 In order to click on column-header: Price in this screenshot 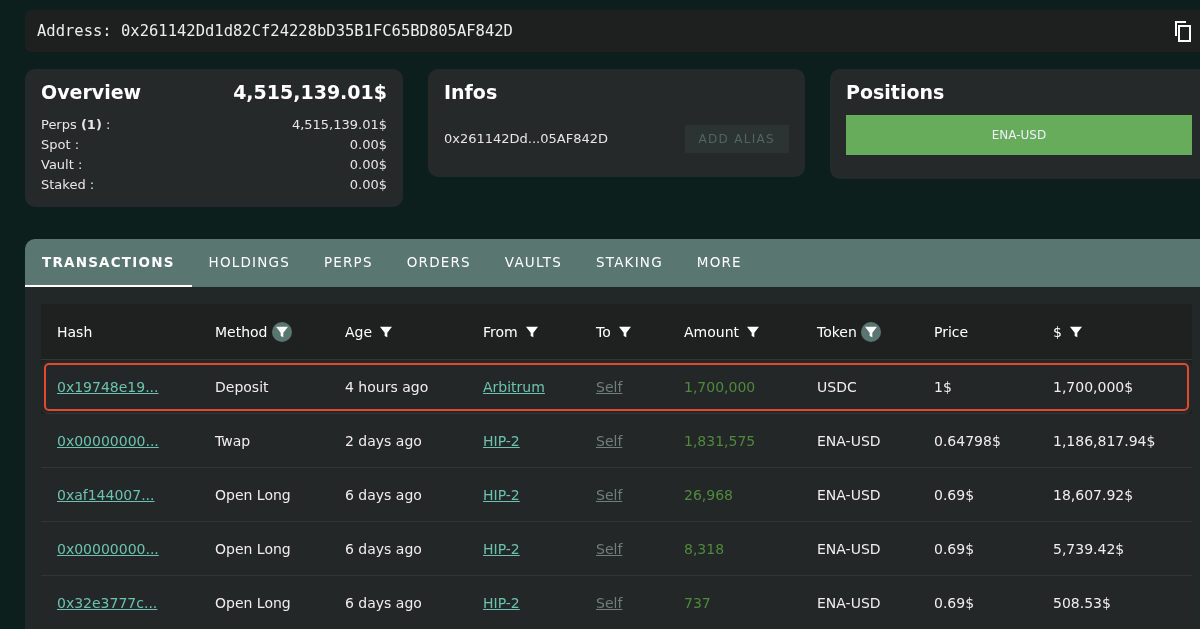, I will do `click(951, 331)`.